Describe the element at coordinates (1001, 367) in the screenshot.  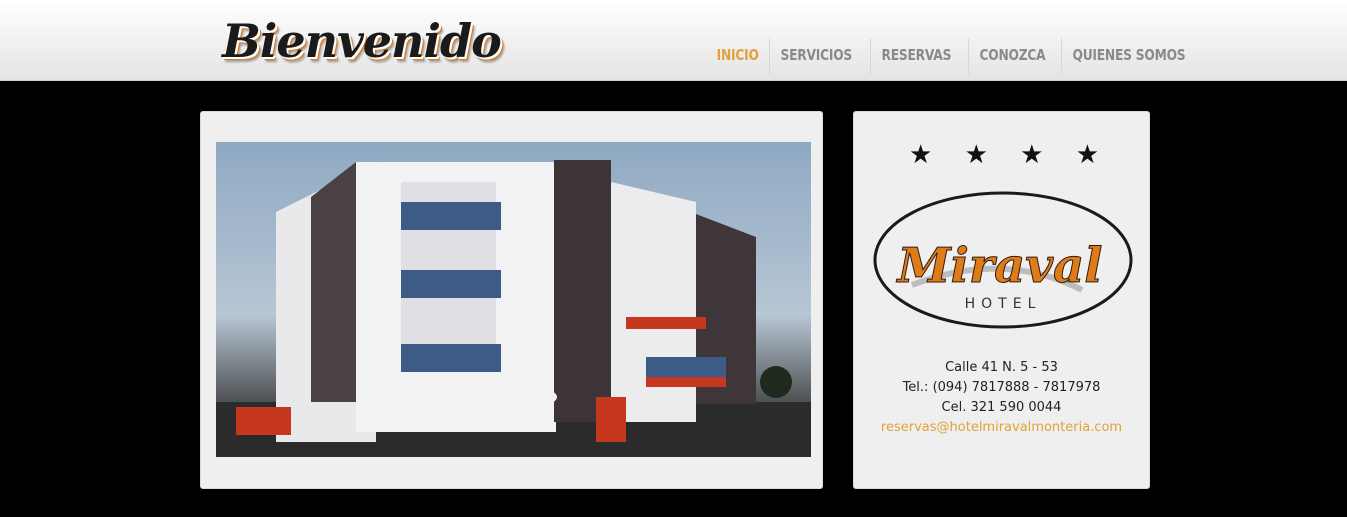
I see `address-text: Calle 41 N. 5 - 53` at that location.